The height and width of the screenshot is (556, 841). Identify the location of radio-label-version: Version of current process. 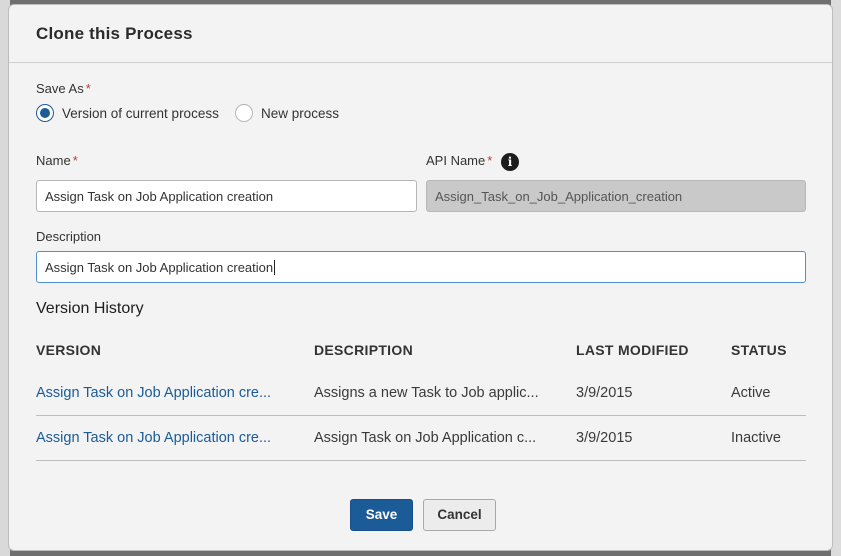
(140, 113).